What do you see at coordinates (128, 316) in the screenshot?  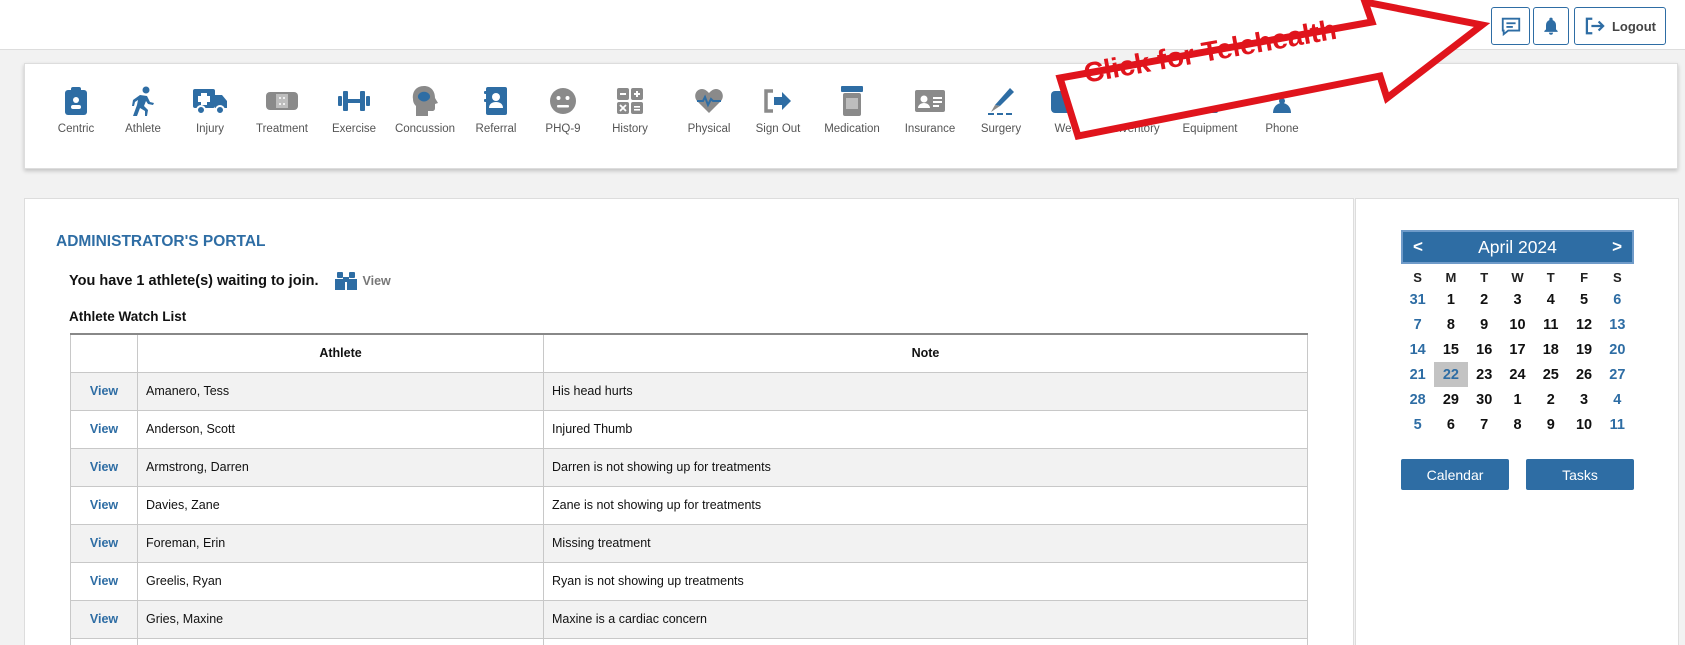 I see `watch-list-title: Athlete Watch List` at bounding box center [128, 316].